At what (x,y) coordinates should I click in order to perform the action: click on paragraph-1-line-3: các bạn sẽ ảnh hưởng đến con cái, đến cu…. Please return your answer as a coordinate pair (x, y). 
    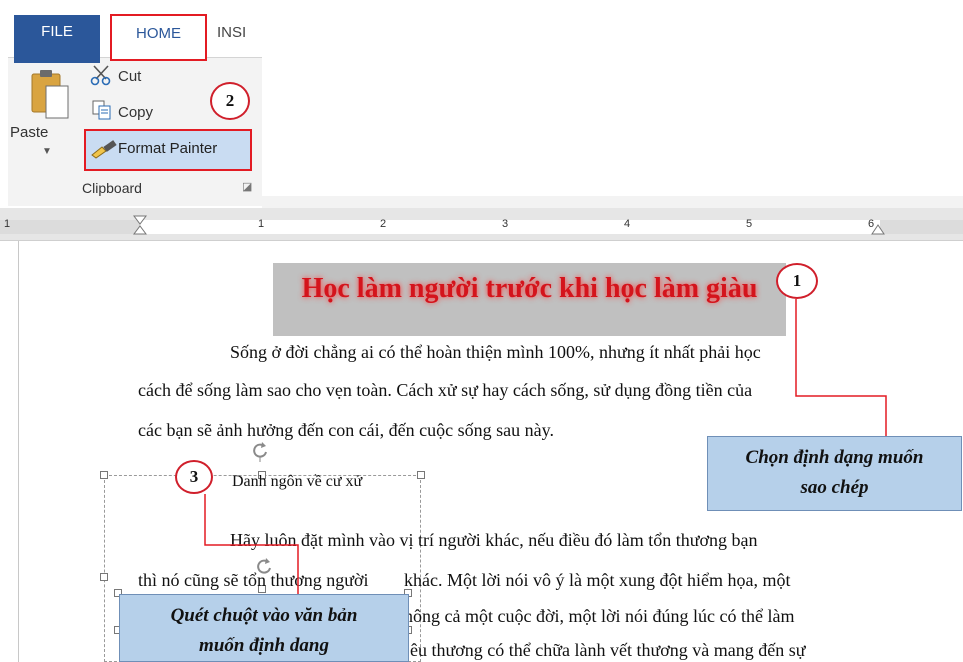
    Looking at the image, I should click on (346, 430).